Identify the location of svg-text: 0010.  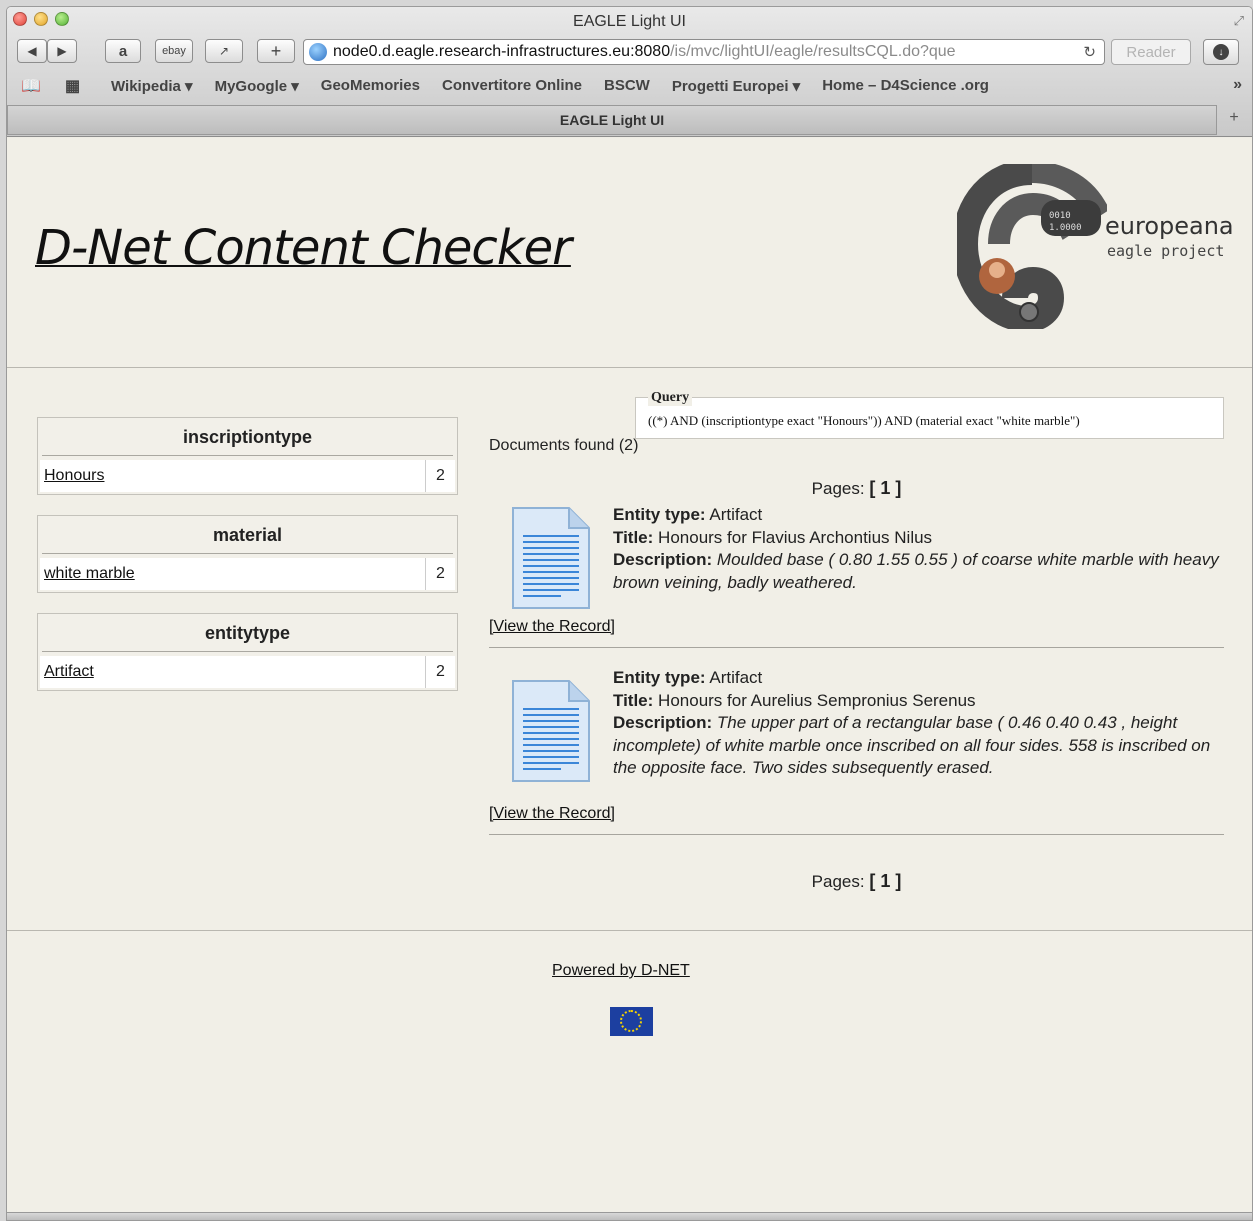
(1060, 216).